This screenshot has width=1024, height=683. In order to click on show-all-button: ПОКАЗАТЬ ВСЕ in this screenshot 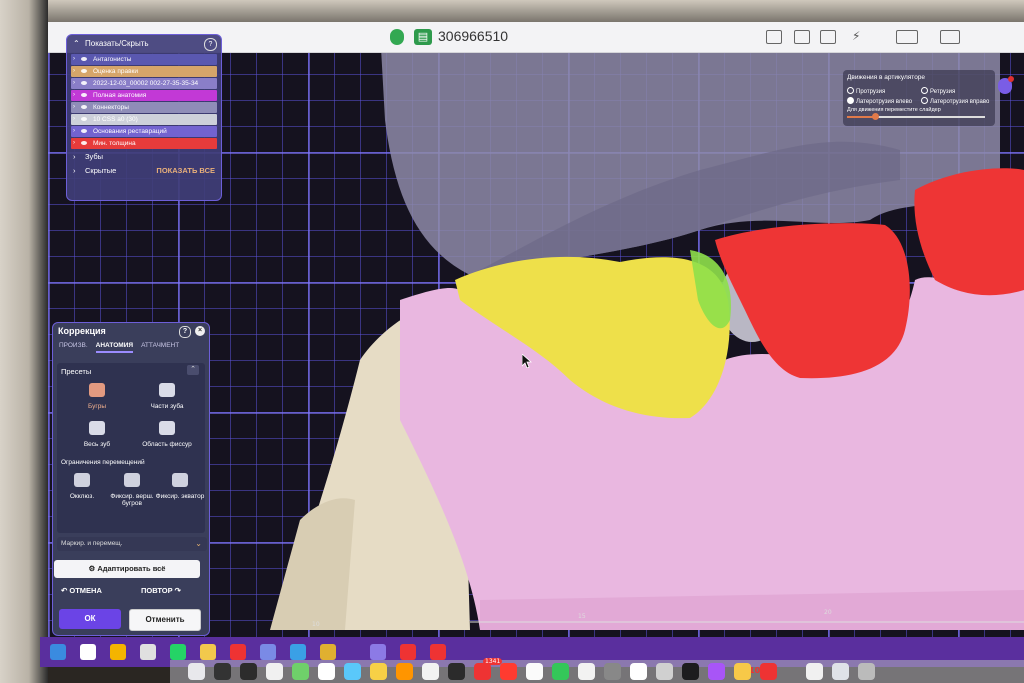, I will do `click(185, 171)`.